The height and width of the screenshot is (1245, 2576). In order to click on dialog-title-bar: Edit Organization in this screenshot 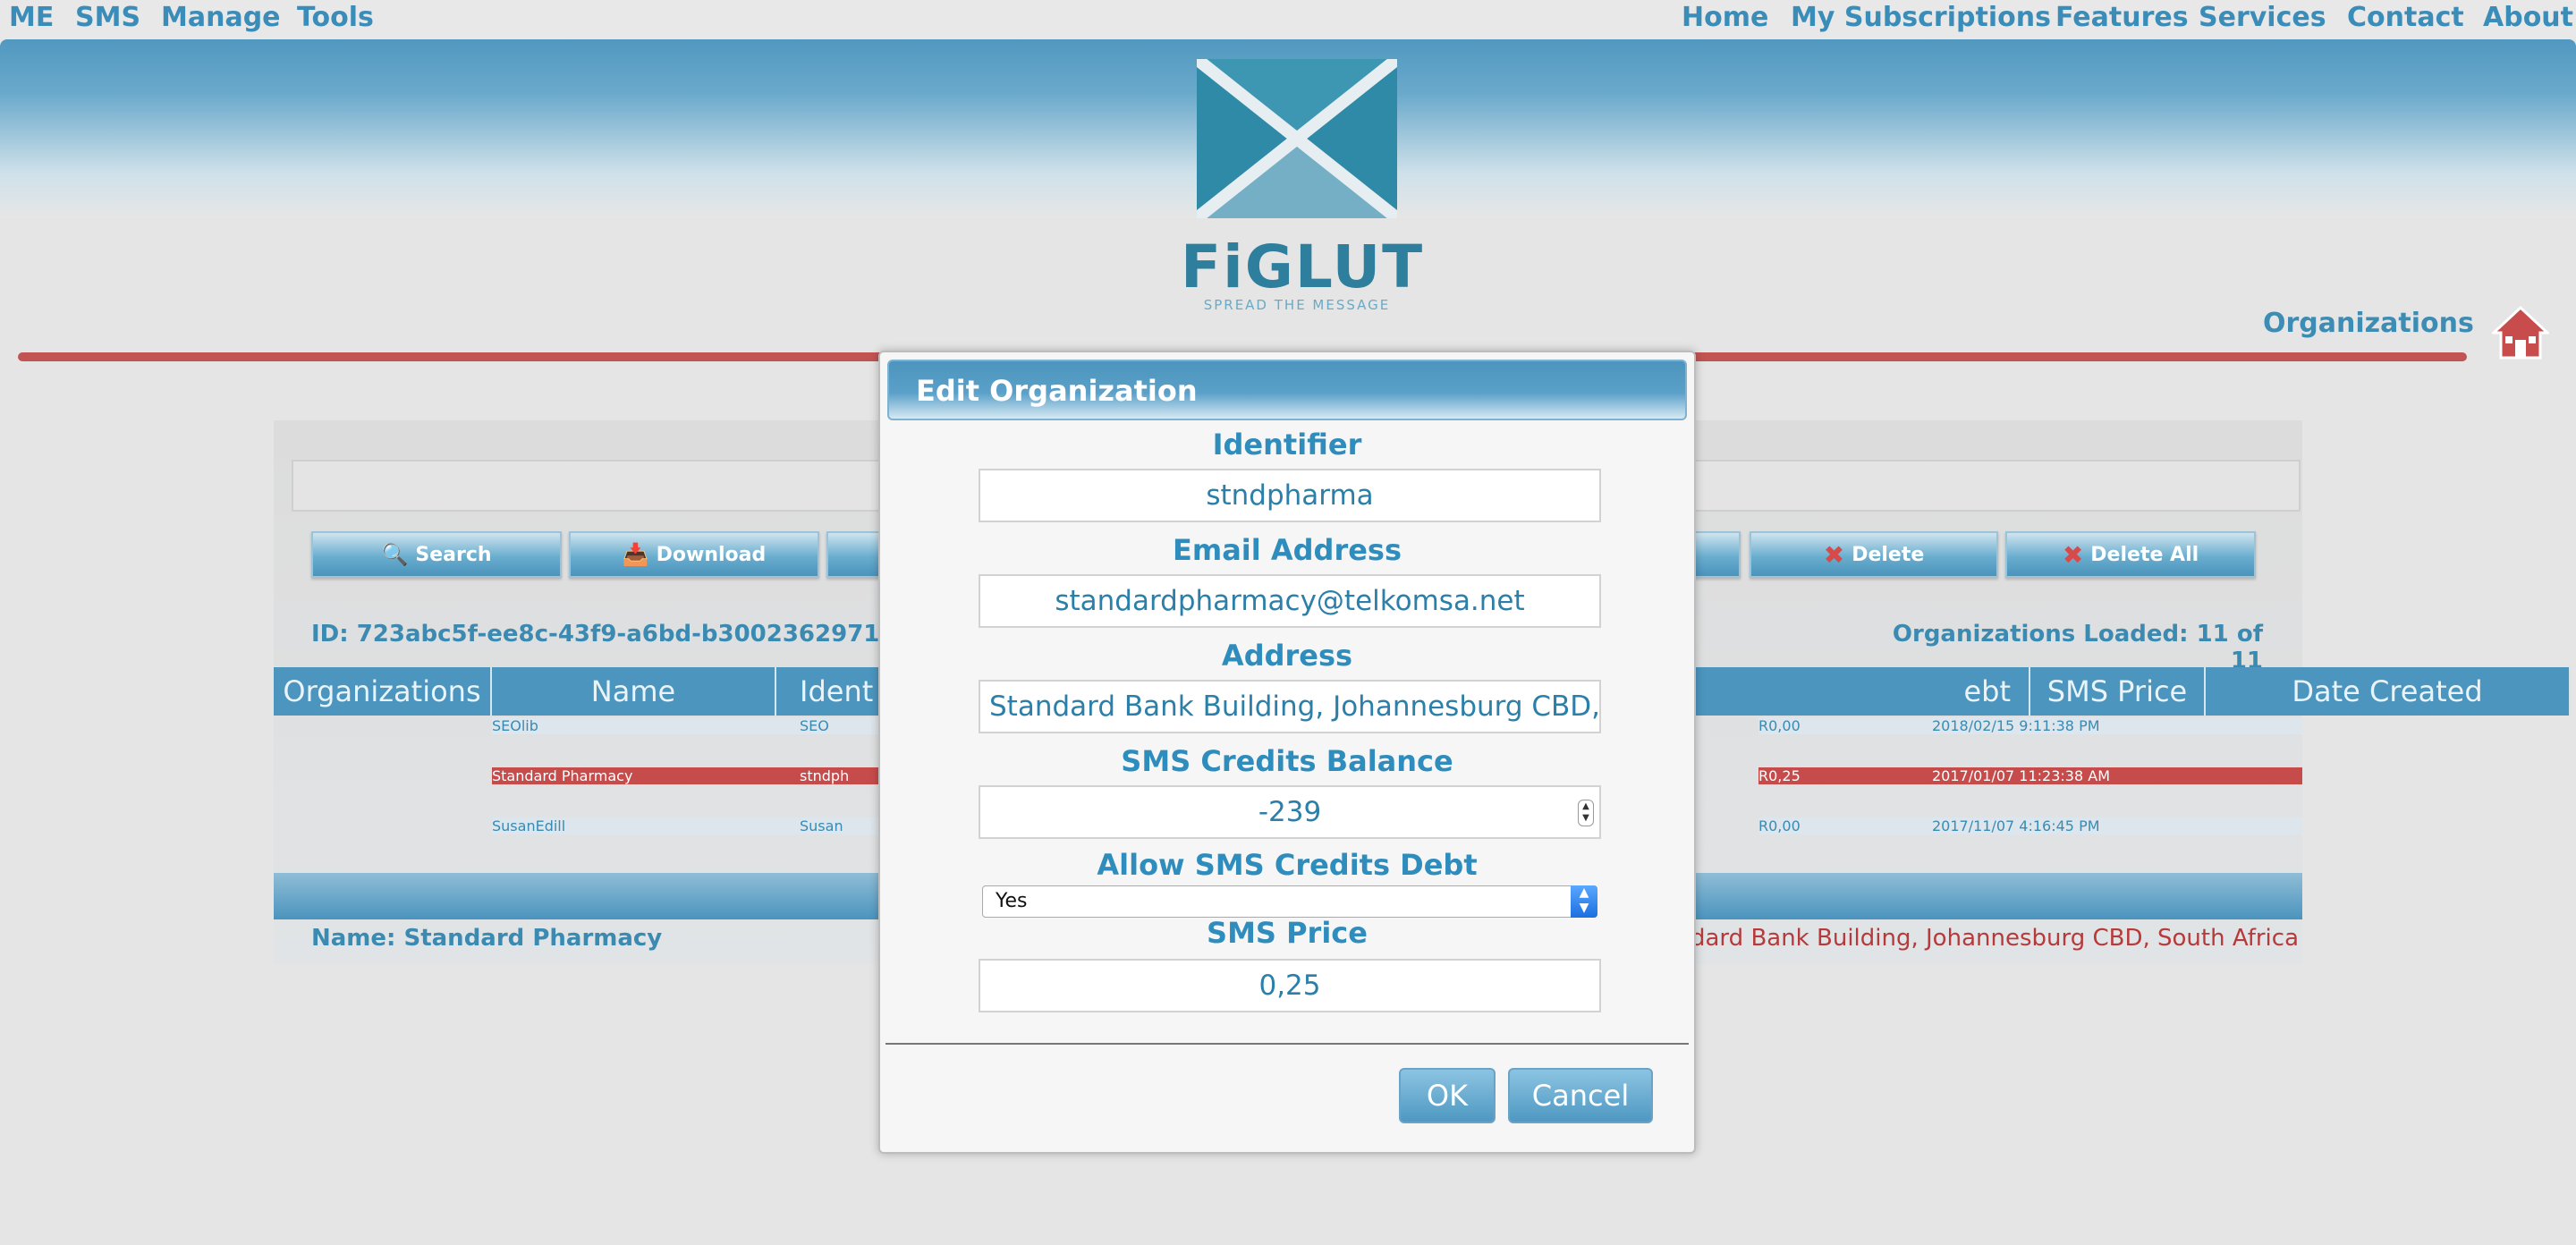, I will do `click(1287, 390)`.